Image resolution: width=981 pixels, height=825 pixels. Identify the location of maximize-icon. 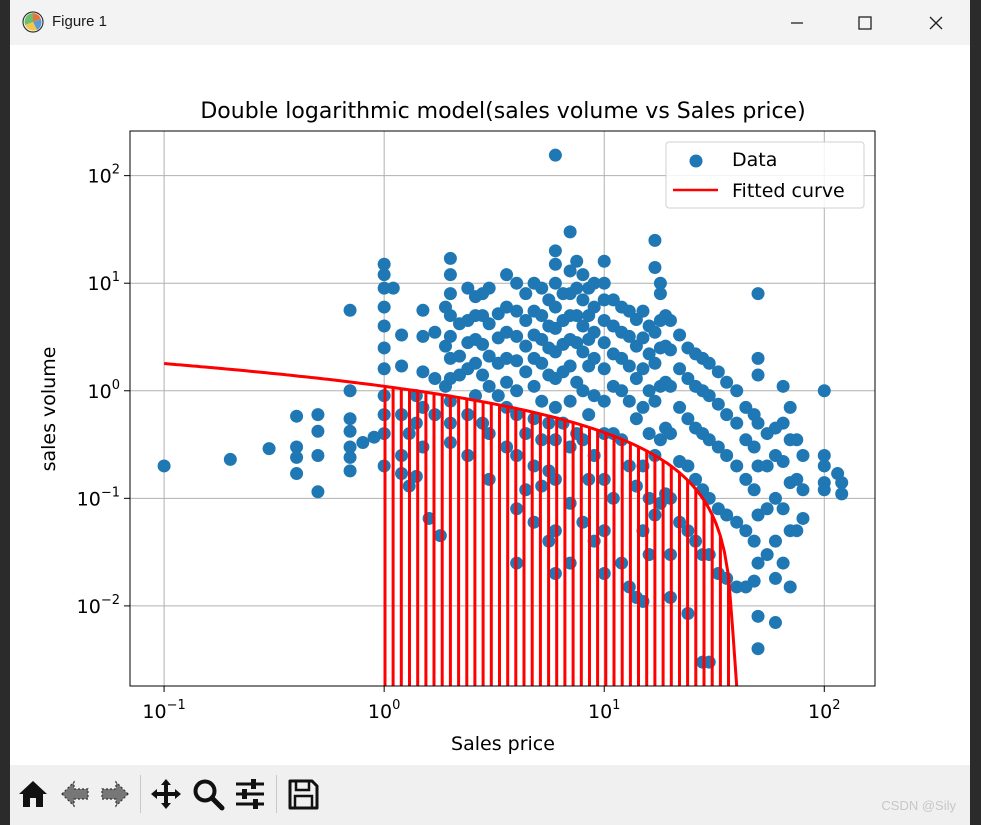
(865, 22).